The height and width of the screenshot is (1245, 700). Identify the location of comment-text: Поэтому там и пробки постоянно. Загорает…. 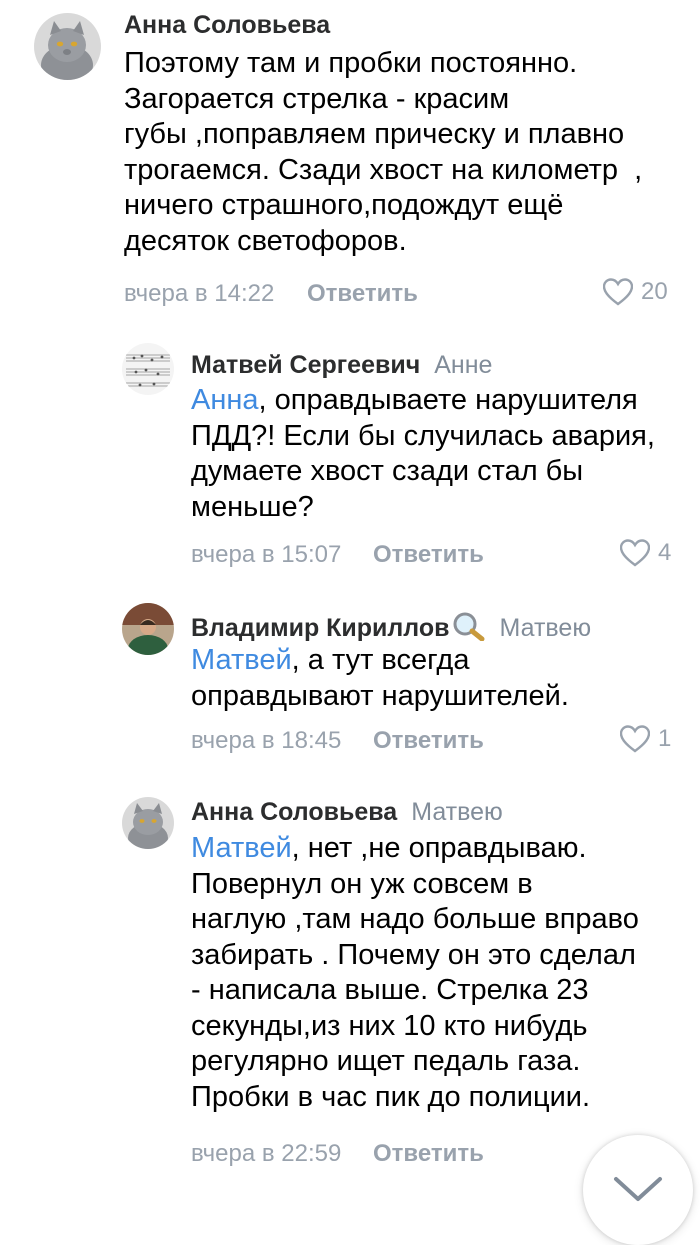
(404, 152).